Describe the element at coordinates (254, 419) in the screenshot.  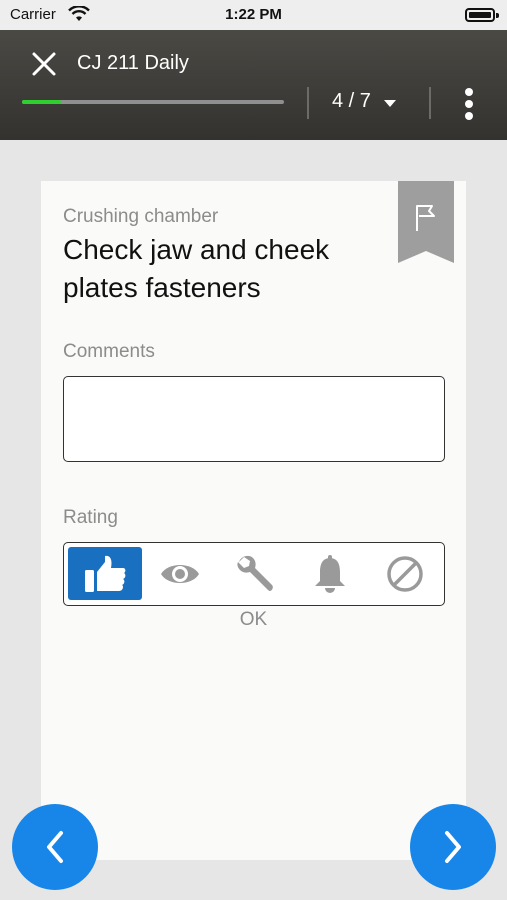
I see `comments-field` at that location.